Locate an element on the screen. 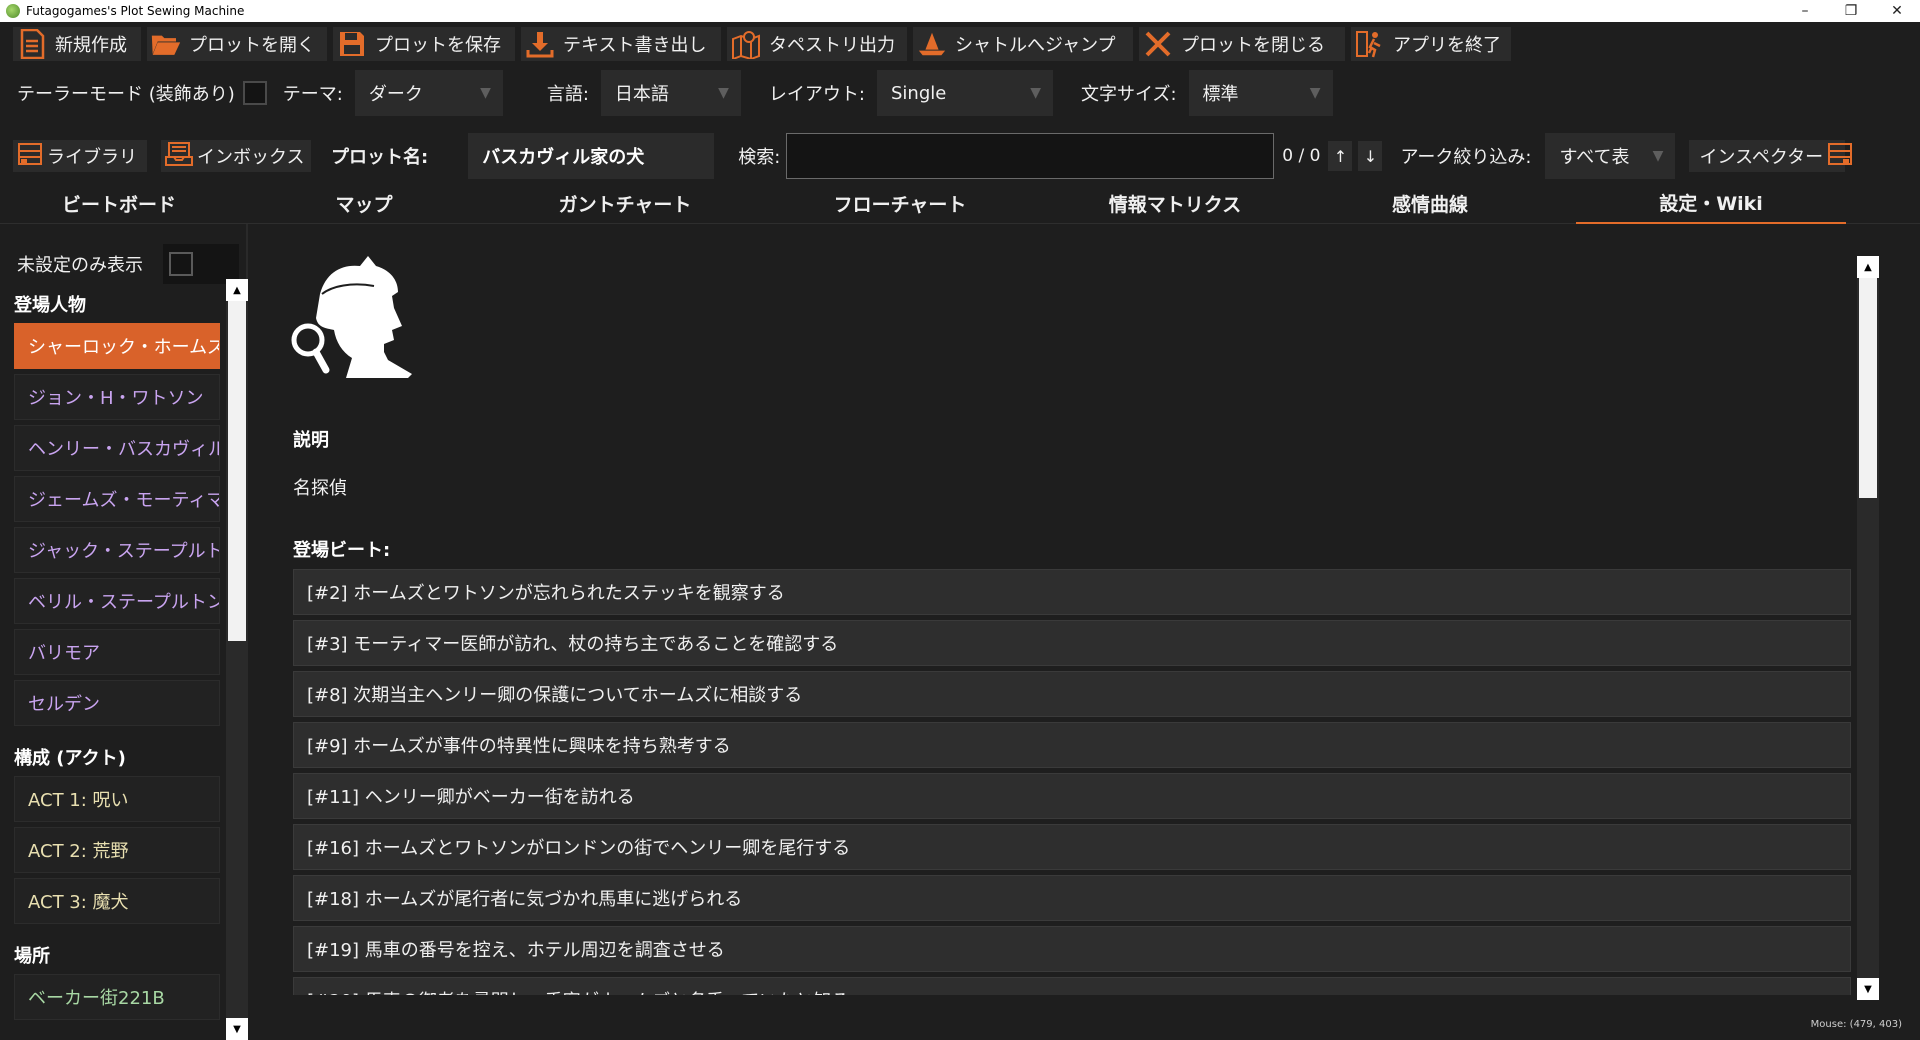 The image size is (1920, 1040). save-plot-label: プロットを保存 is located at coordinates (438, 45).